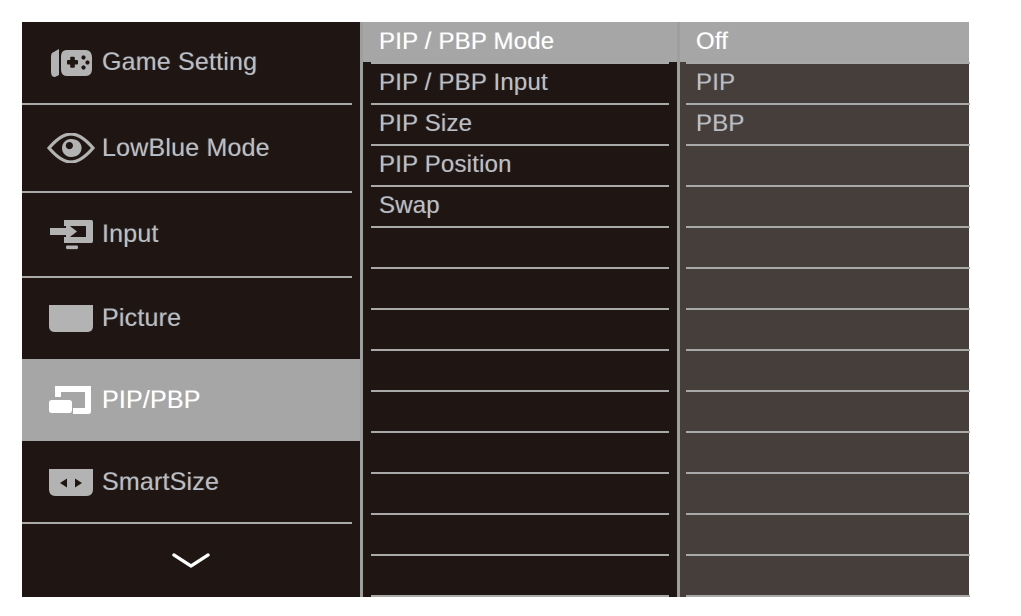 Image resolution: width=1021 pixels, height=616 pixels. What do you see at coordinates (71, 319) in the screenshot?
I see `picture-icon` at bounding box center [71, 319].